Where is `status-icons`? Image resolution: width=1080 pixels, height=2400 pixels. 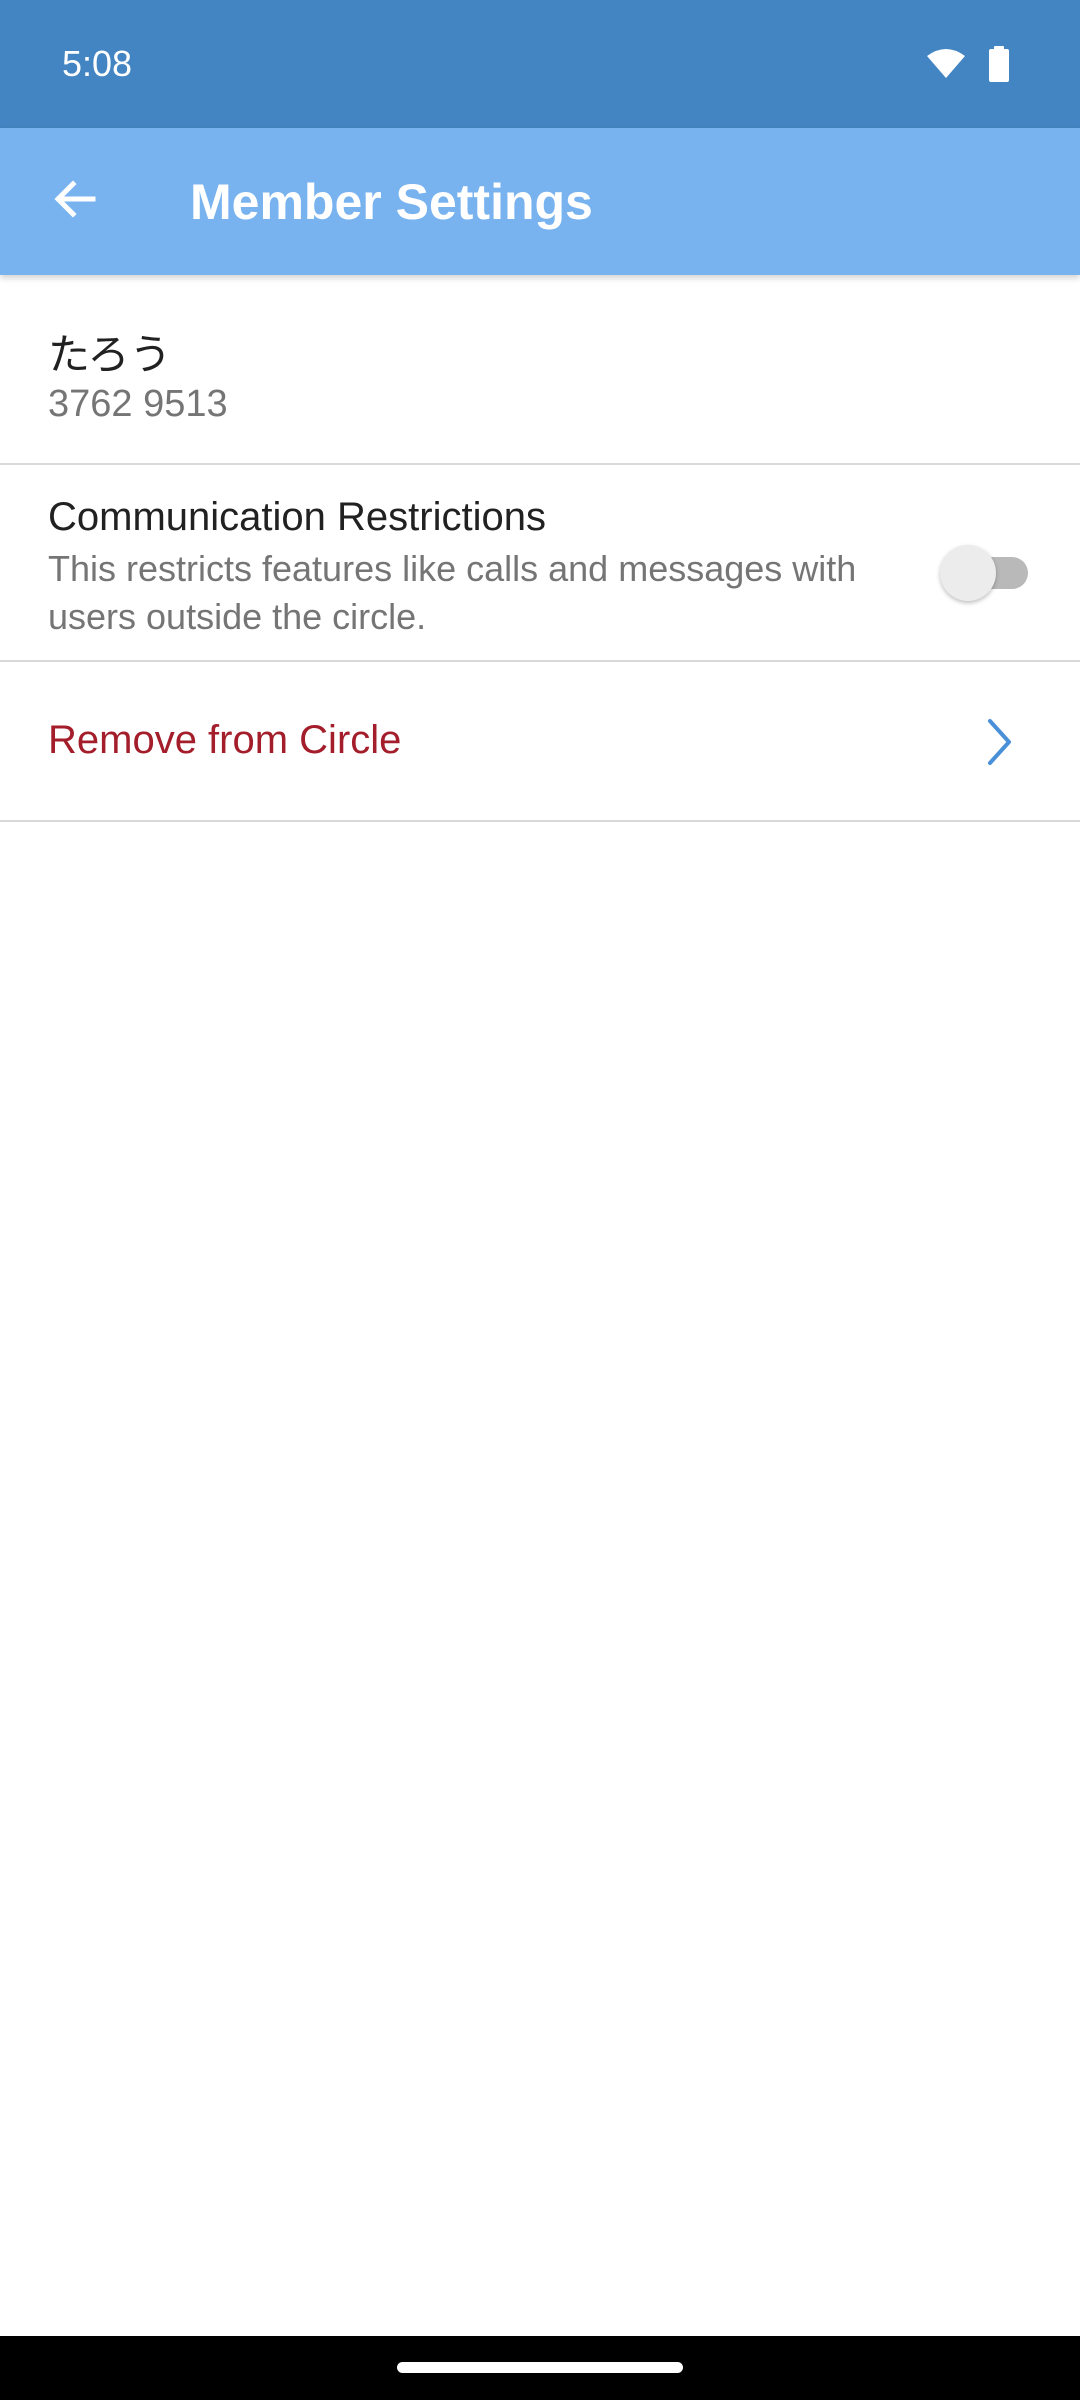 status-icons is located at coordinates (968, 64).